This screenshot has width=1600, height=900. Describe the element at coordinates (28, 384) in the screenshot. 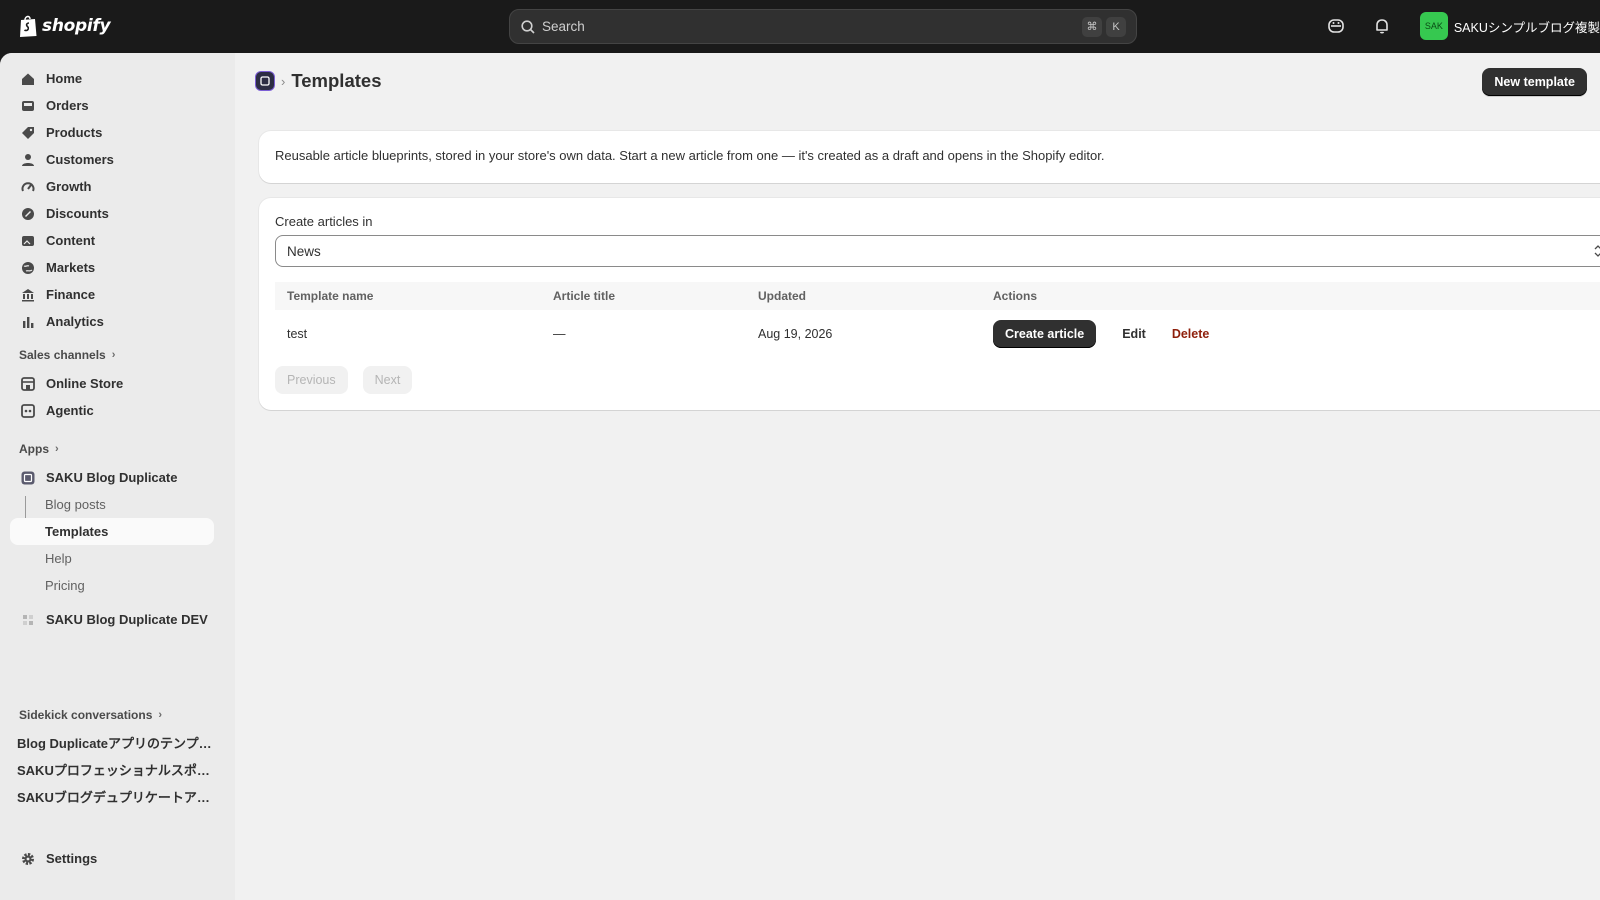

I see `store-icon` at that location.